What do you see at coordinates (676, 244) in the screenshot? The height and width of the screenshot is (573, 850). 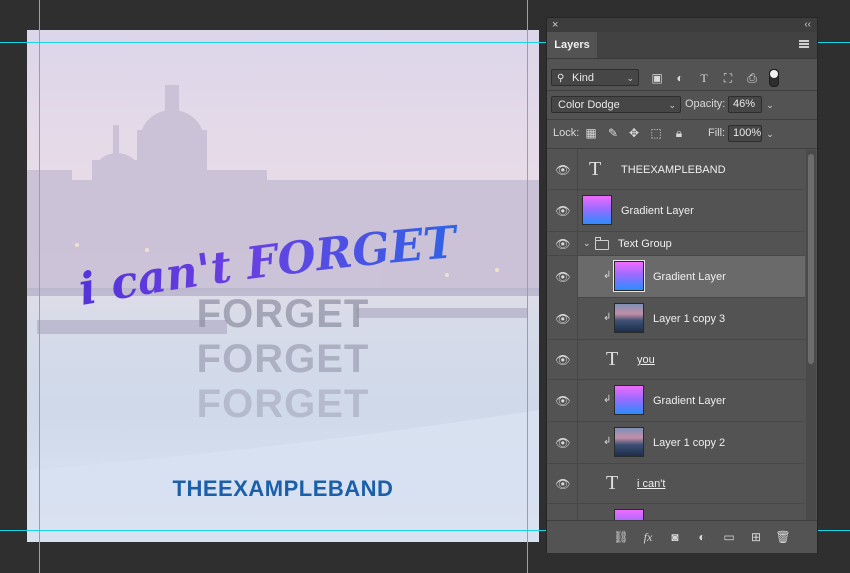 I see `layer-group-row: 👁︎ ⌄ Text Group` at bounding box center [676, 244].